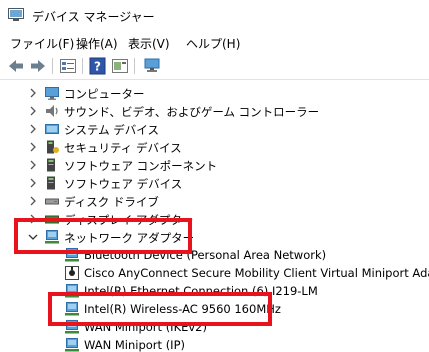  Describe the element at coordinates (152, 66) in the screenshot. I see `scan-hardware-icon` at that location.